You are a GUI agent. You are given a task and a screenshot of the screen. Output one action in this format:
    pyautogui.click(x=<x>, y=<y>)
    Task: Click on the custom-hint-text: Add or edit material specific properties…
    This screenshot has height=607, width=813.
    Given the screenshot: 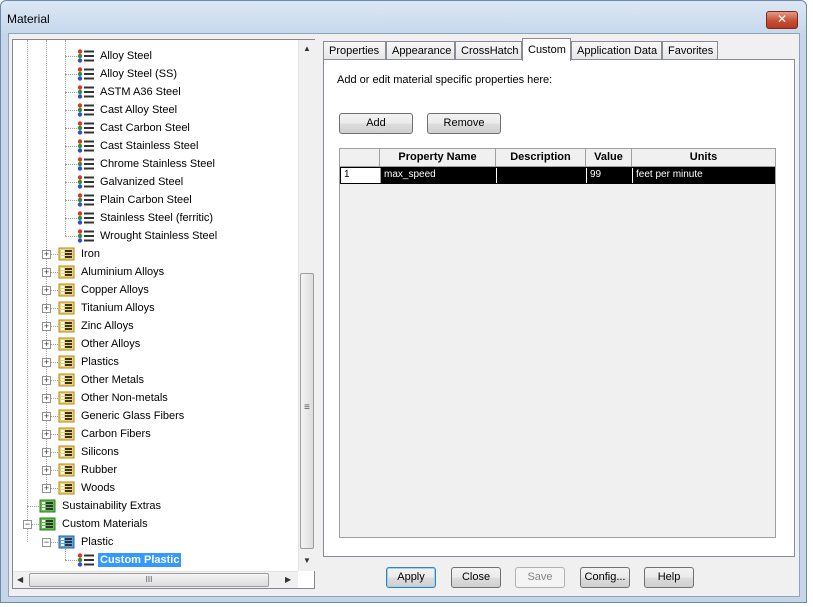 What is the action you would take?
    pyautogui.click(x=445, y=80)
    